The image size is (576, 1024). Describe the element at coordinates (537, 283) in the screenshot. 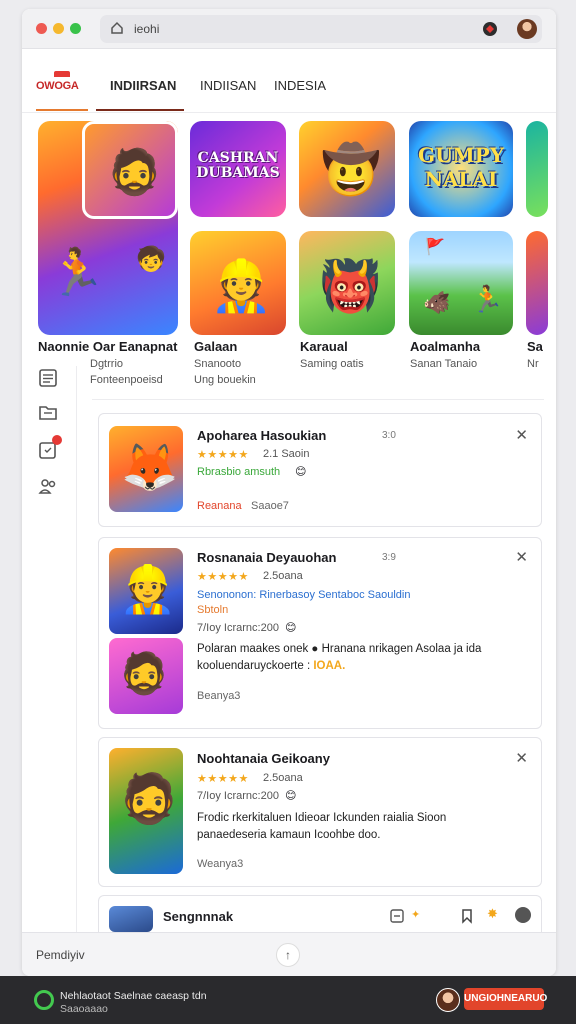

I see `game-tile-partial-bottom` at that location.